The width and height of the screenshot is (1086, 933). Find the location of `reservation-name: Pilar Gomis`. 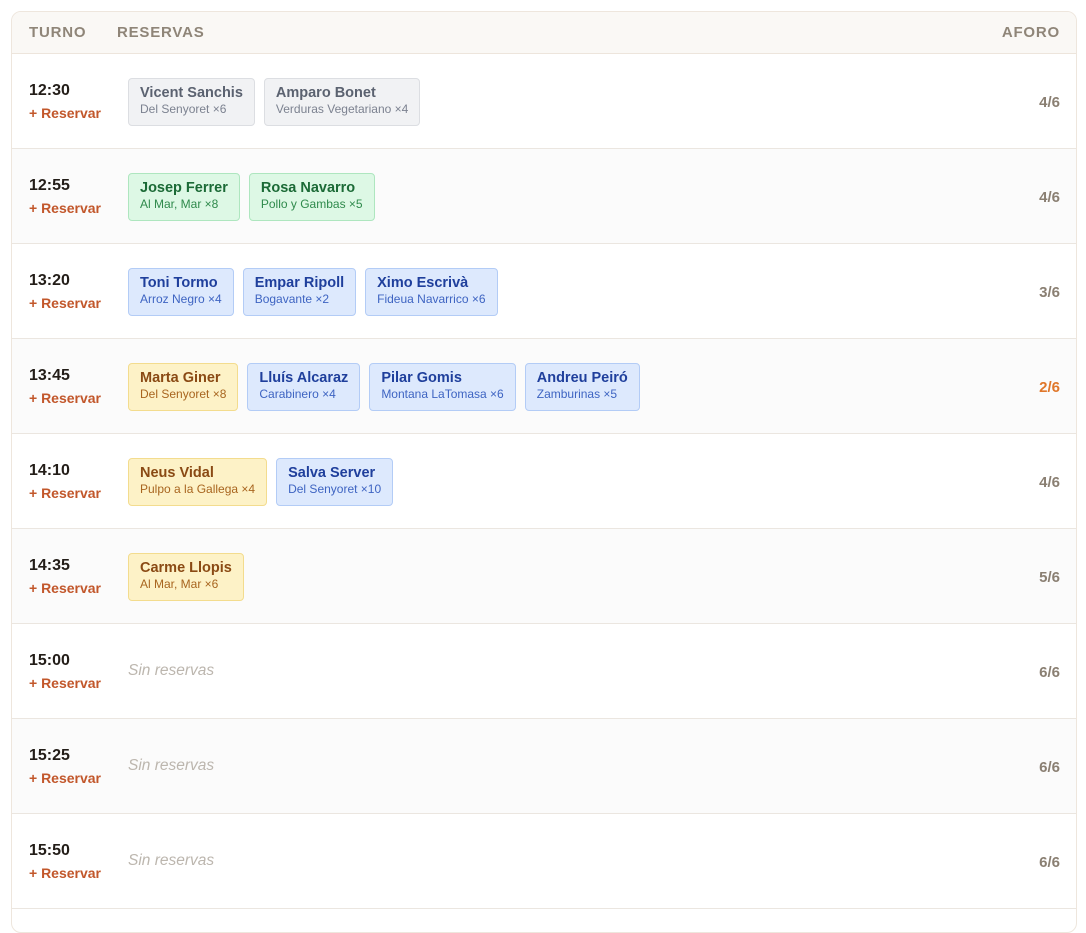

reservation-name: Pilar Gomis is located at coordinates (421, 378).